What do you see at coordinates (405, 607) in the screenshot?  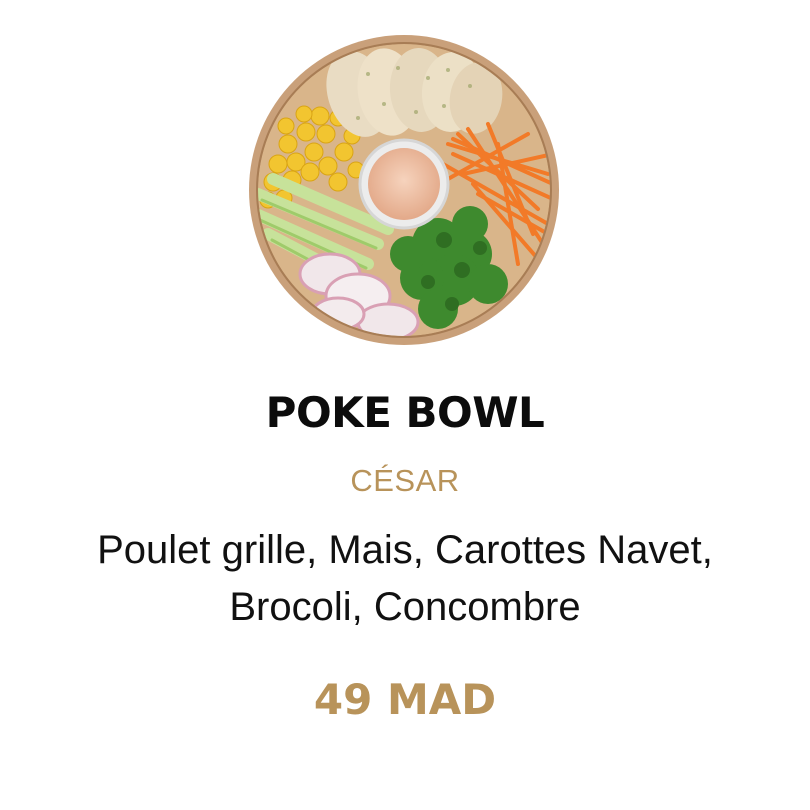 I see `description-line-2: Brocoli, Concombre` at bounding box center [405, 607].